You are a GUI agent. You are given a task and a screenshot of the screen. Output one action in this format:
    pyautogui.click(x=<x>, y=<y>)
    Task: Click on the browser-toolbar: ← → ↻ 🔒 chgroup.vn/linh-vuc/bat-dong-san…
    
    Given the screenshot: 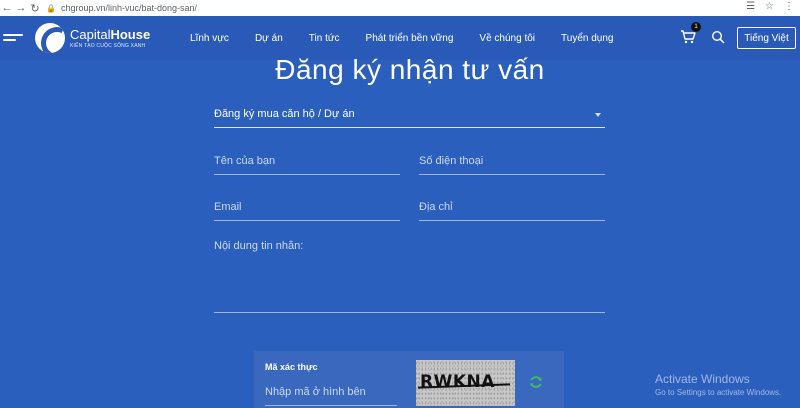 What is the action you would take?
    pyautogui.click(x=400, y=8)
    